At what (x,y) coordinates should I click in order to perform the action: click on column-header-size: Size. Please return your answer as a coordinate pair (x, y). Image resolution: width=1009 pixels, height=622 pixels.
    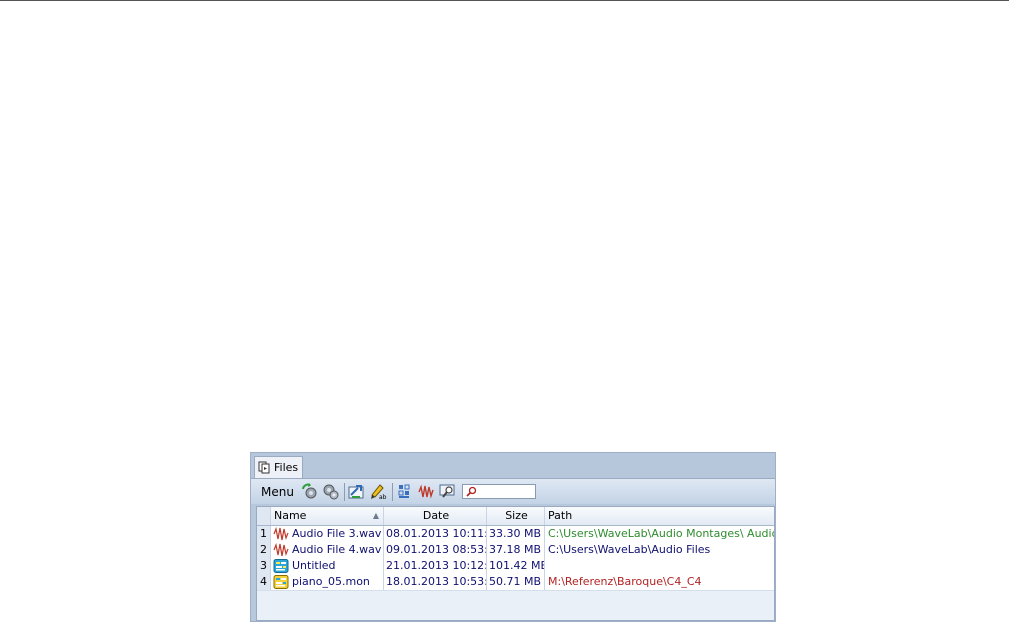
    Looking at the image, I should click on (516, 516).